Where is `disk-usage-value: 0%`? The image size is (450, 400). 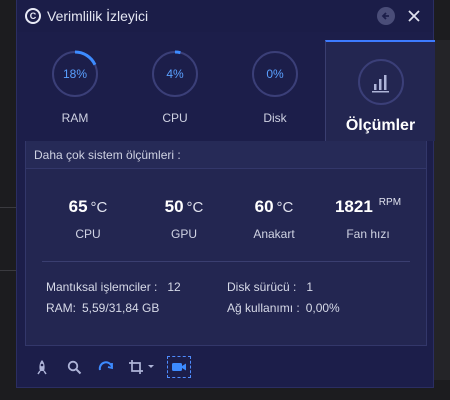 disk-usage-value: 0% is located at coordinates (275, 74).